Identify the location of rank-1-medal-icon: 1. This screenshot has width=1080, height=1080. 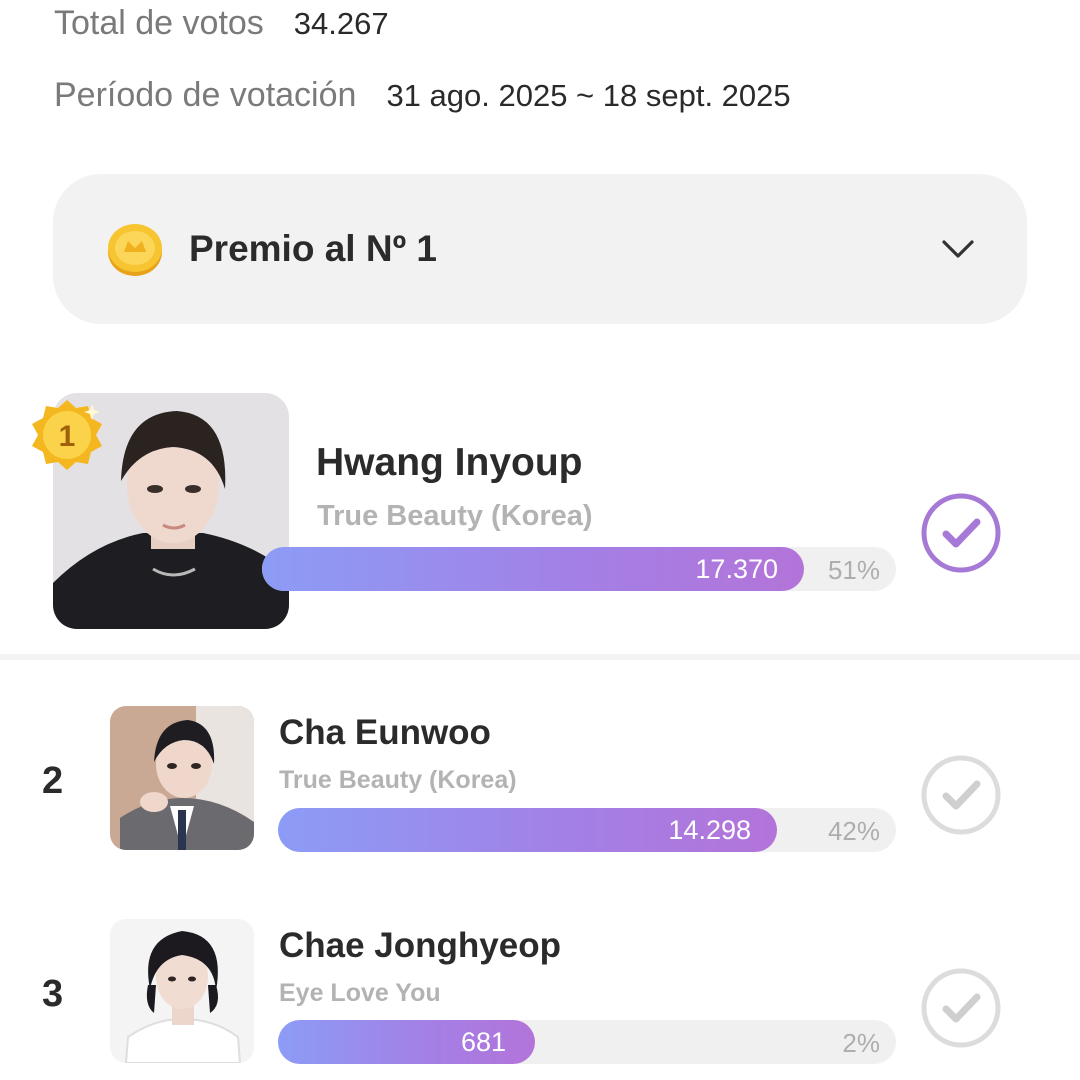
(67, 435).